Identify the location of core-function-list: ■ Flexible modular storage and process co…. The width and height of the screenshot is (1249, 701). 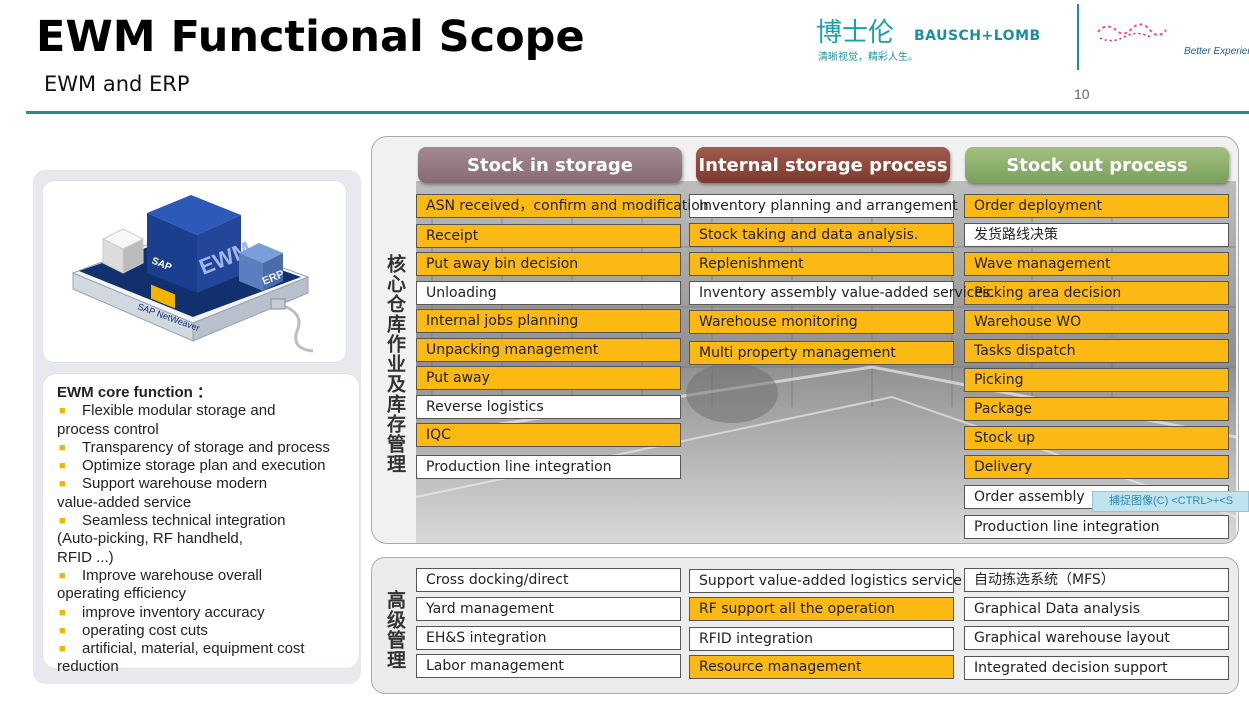
(206, 539).